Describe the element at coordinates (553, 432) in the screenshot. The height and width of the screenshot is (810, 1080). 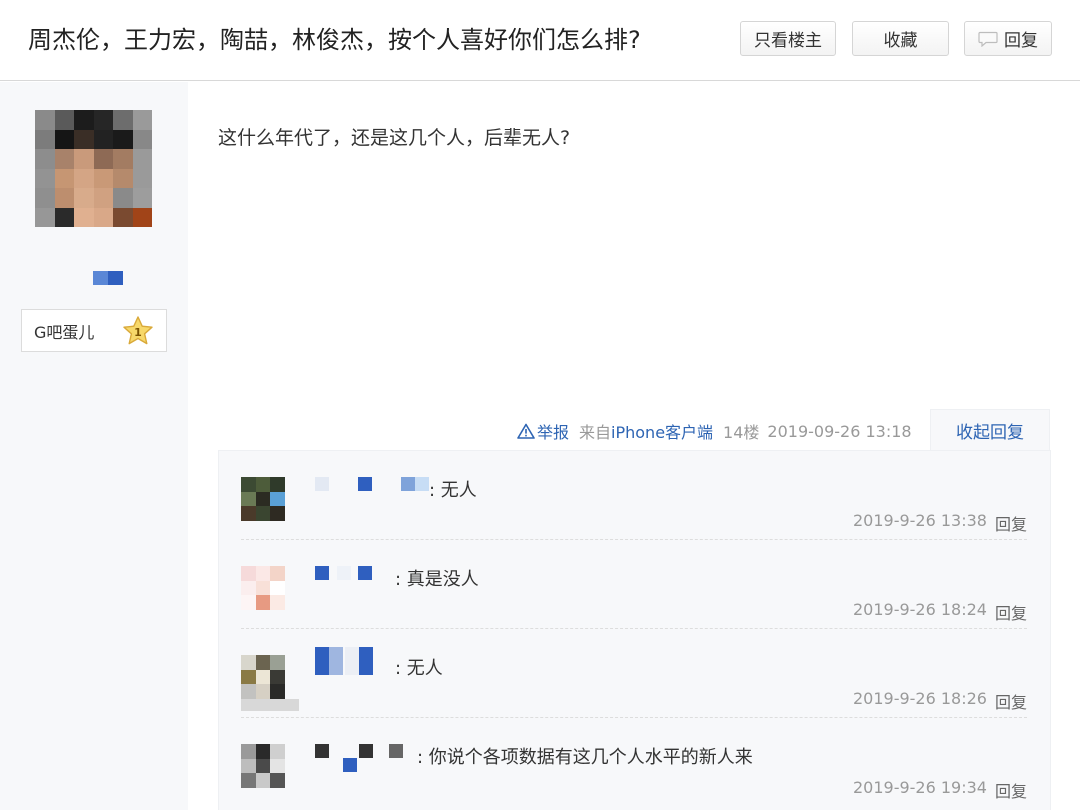
I see `report-label: 举报` at that location.